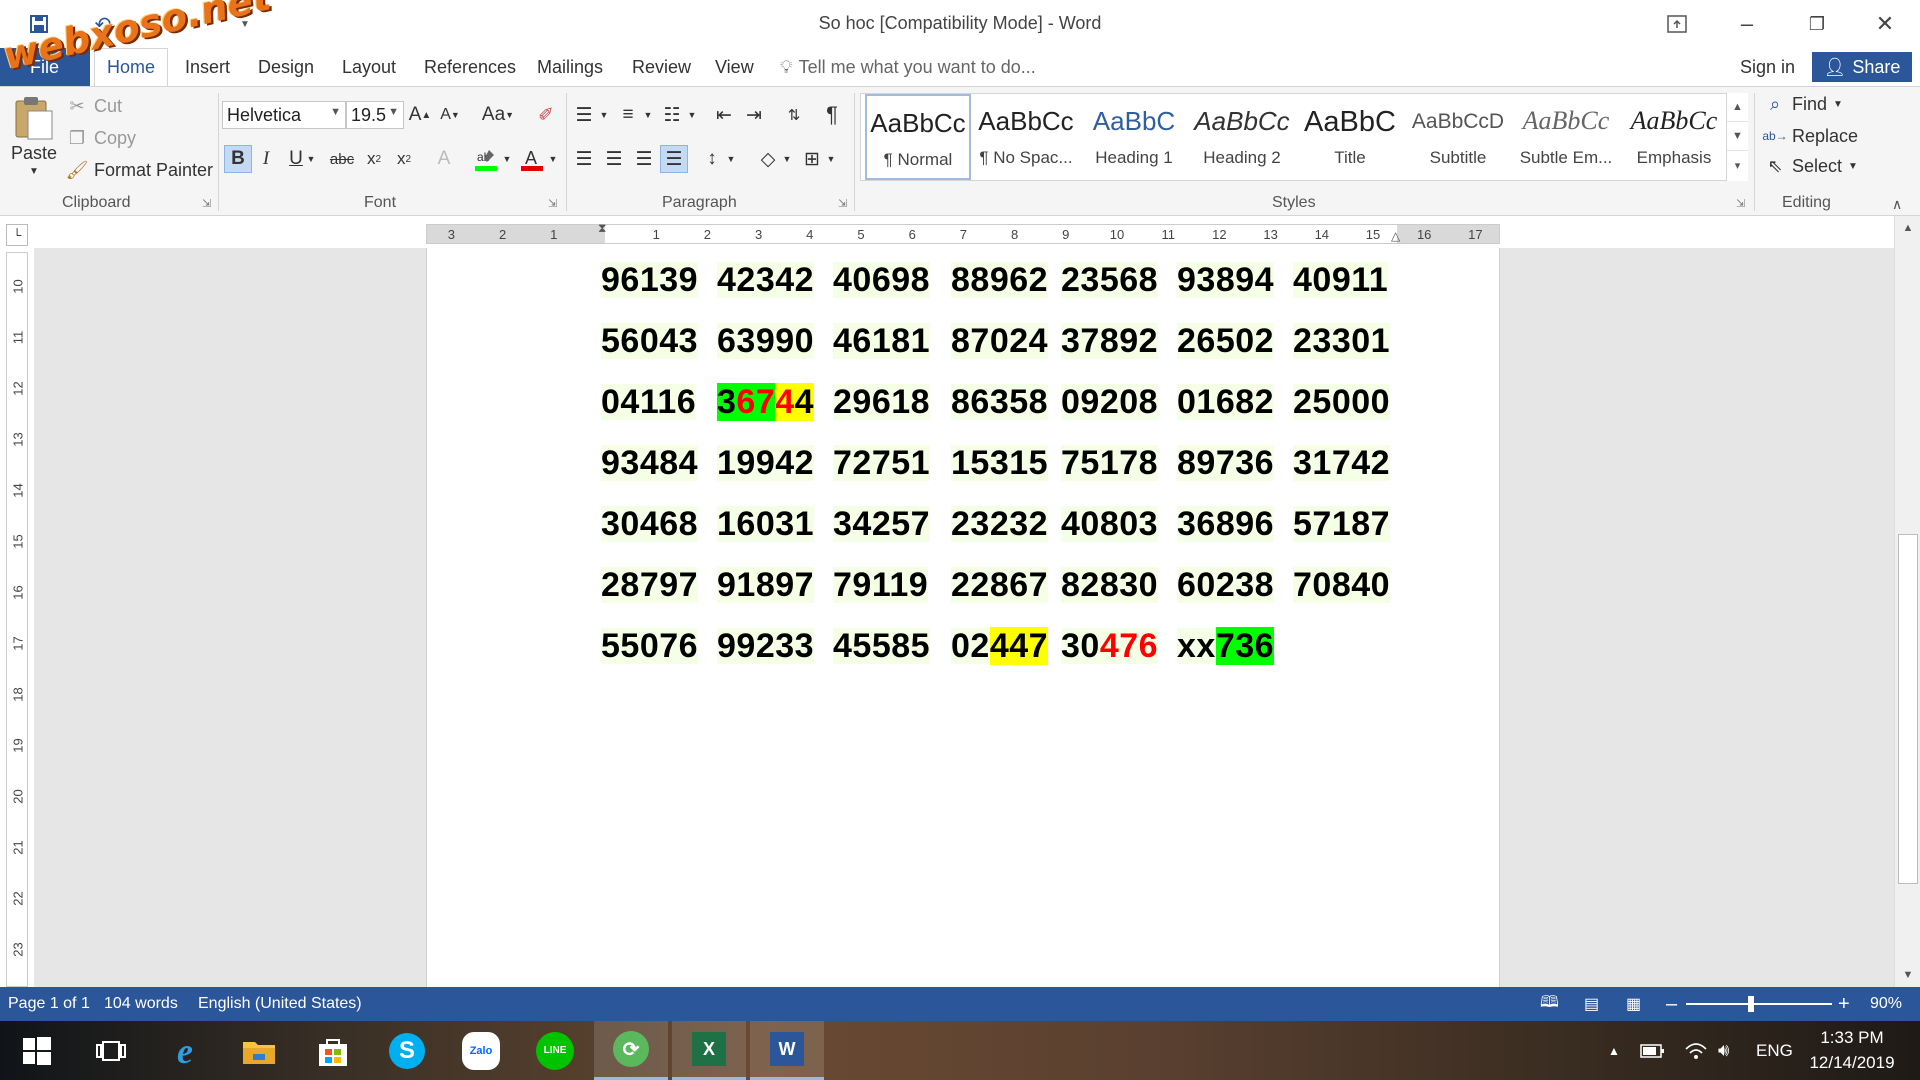 This screenshot has height=1080, width=1920. What do you see at coordinates (17, 619) in the screenshot?
I see `vertical-ruler: 10 11 12 13 14 15 16 17 18 19 20 21 22 23` at bounding box center [17, 619].